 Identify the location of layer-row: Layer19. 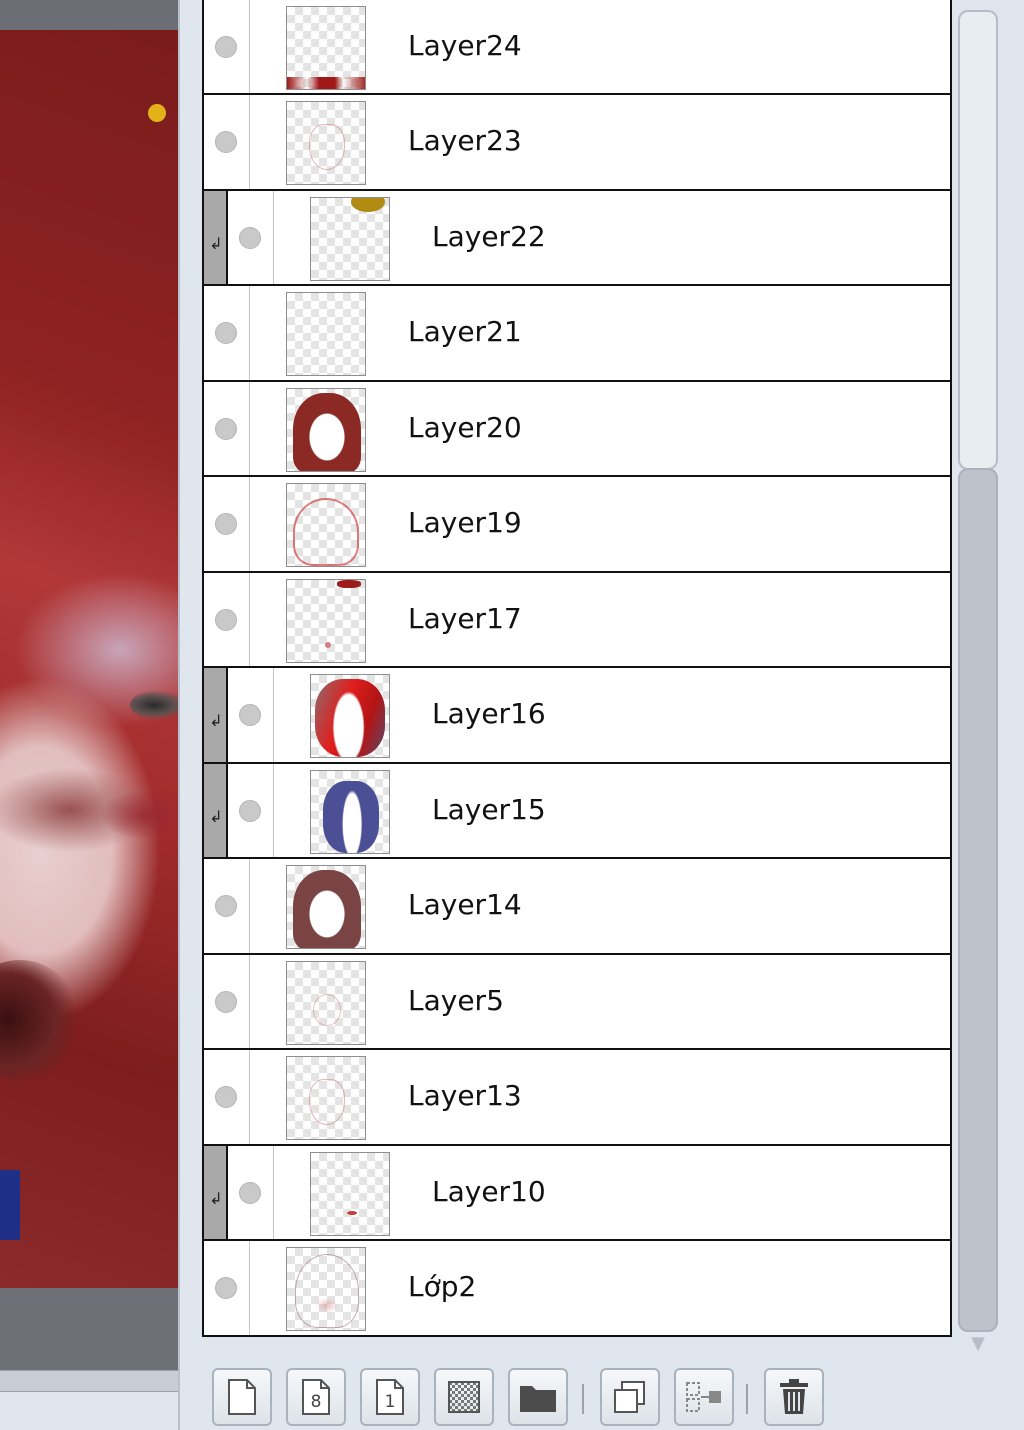
(577, 523).